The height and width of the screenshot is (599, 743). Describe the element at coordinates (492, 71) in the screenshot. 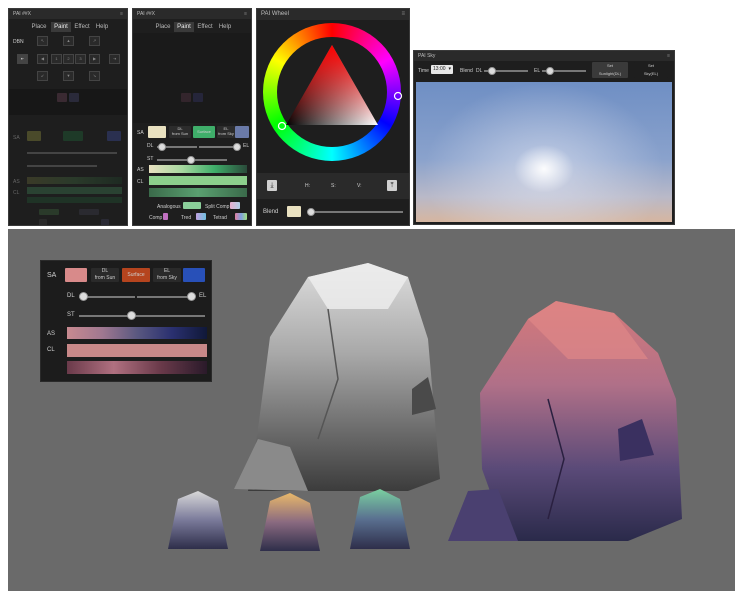

I see `sky-dl-slider-knob` at that location.